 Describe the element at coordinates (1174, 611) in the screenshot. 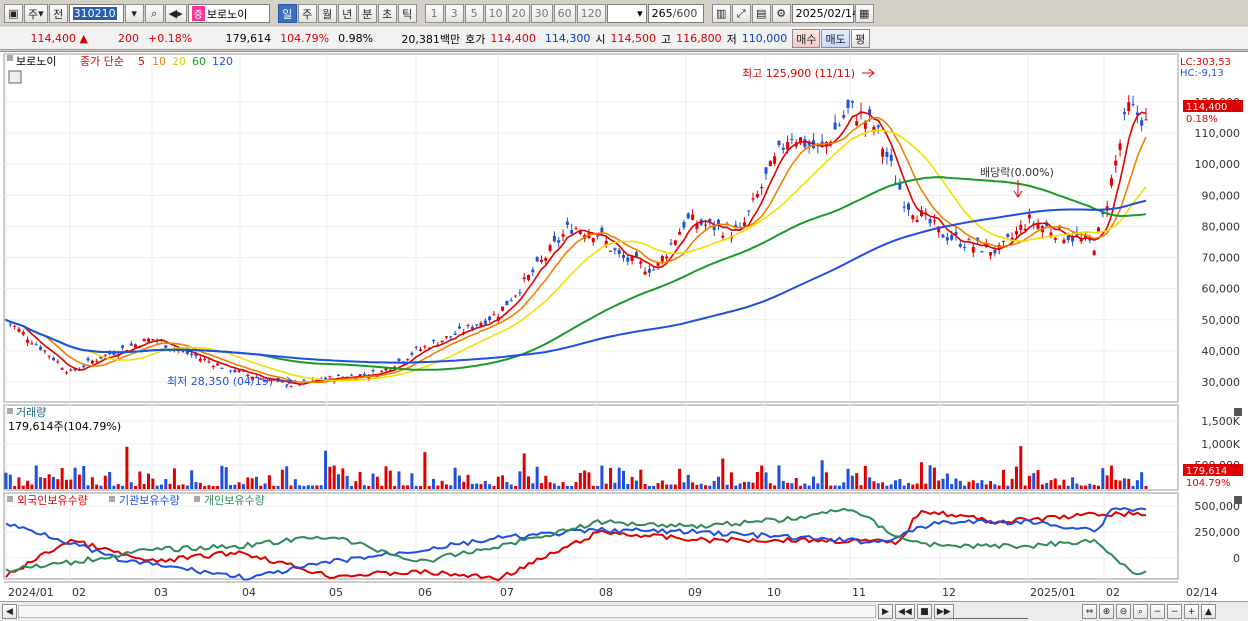

I see `minus-small-icon: −` at that location.